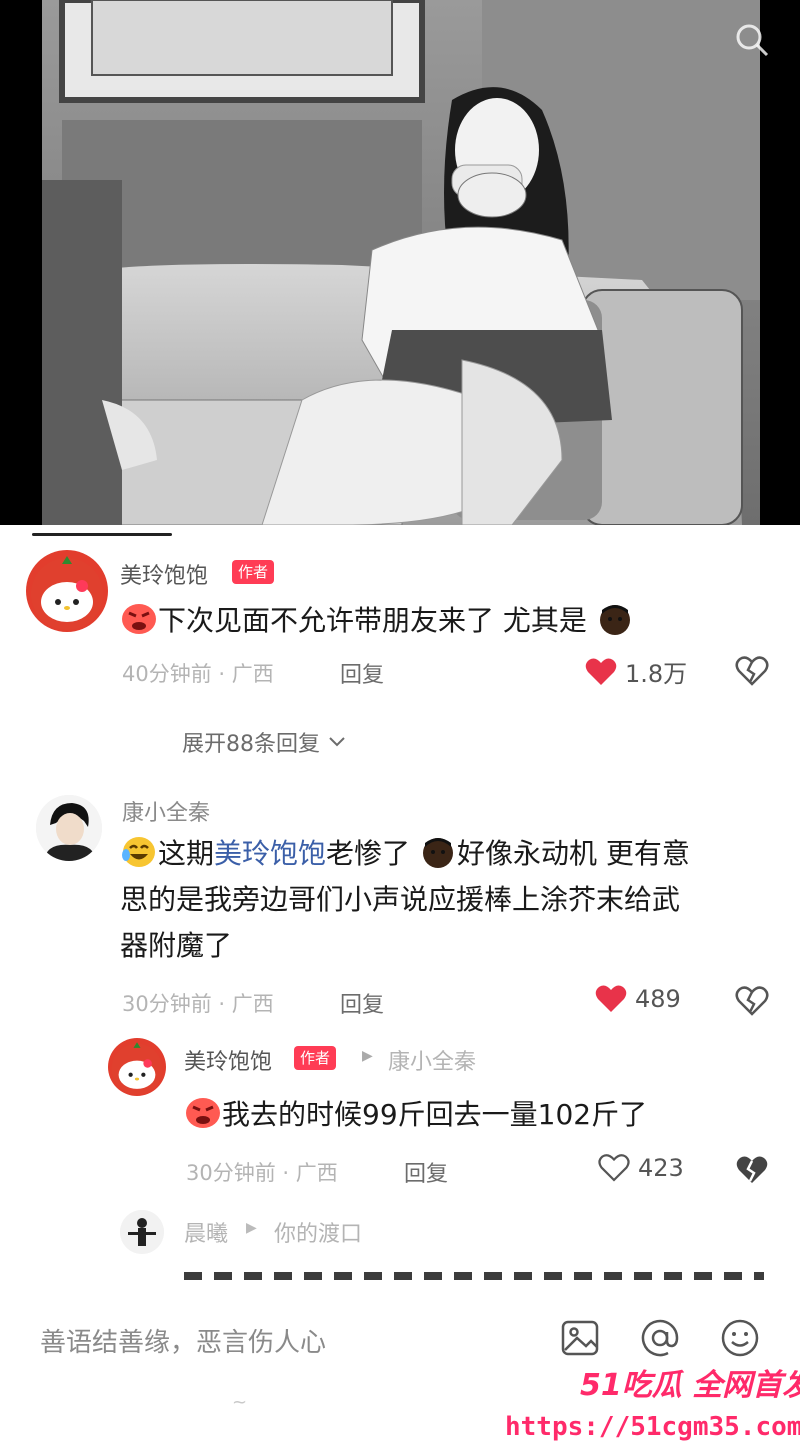  I want to click on like-button: 423, so click(641, 1168).